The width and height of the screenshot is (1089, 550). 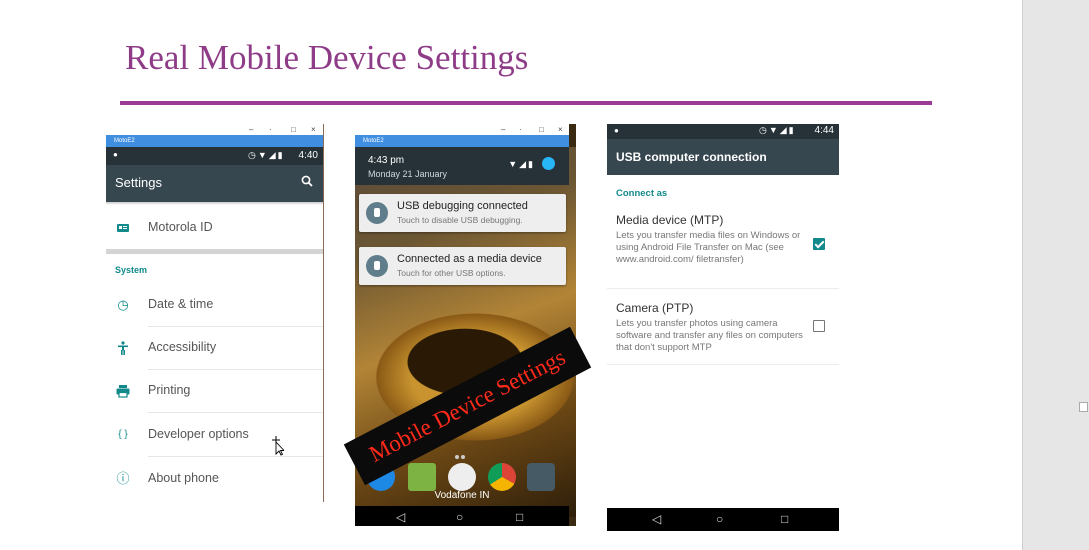 What do you see at coordinates (422, 477) in the screenshot?
I see `messaging-app-icon` at bounding box center [422, 477].